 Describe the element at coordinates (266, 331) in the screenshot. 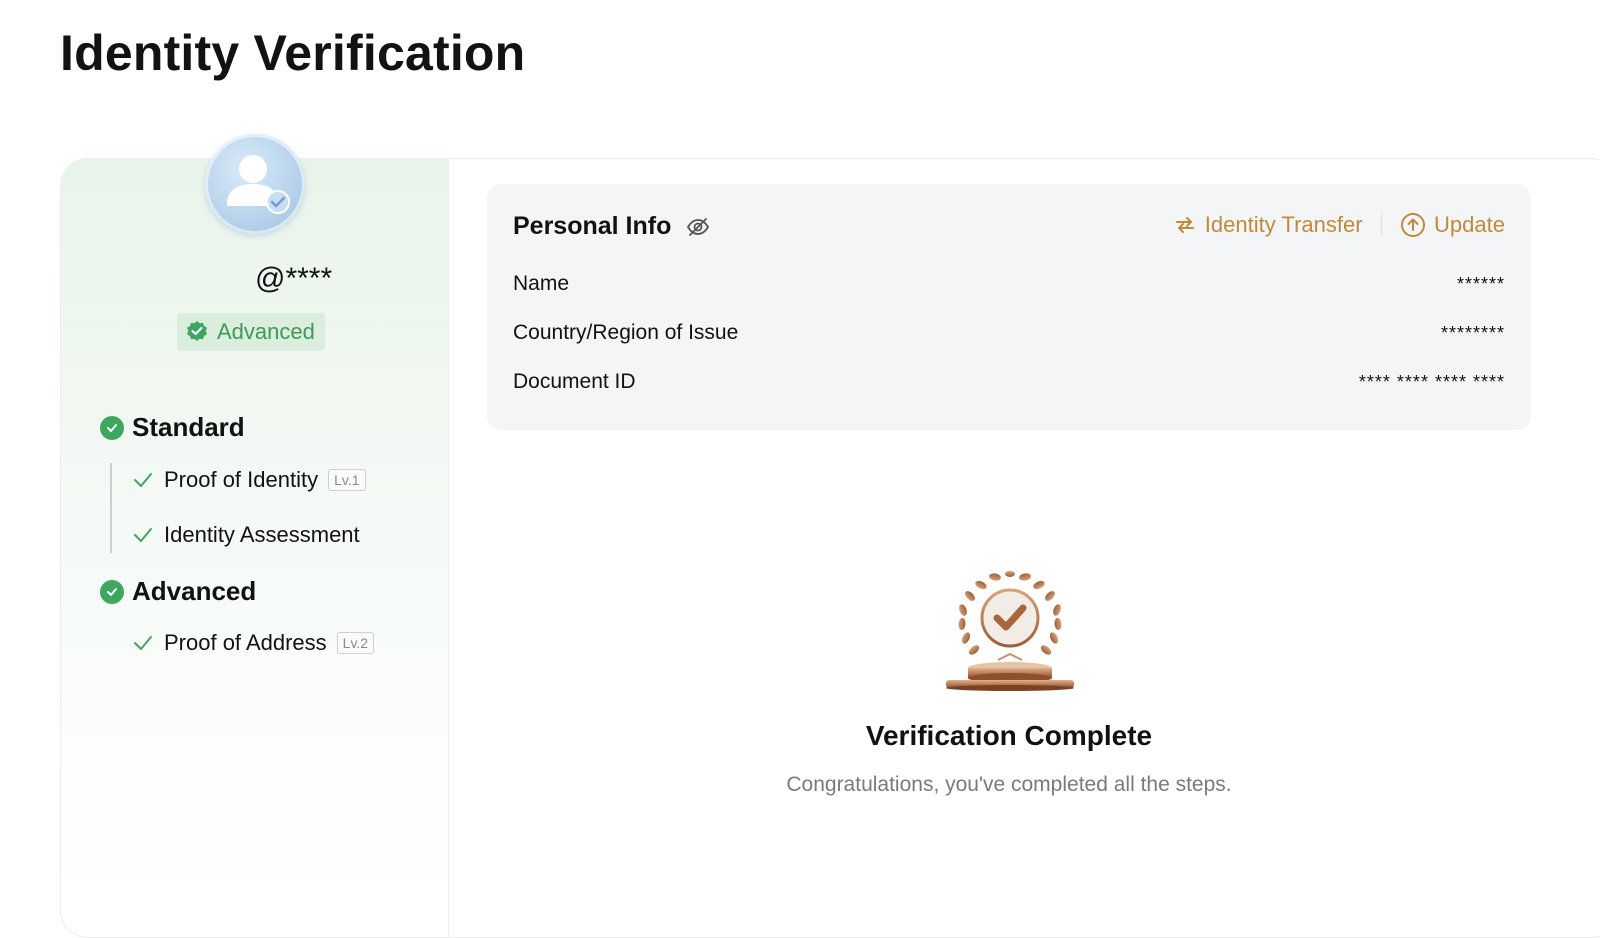

I see `level-badge-label: Advanced` at that location.